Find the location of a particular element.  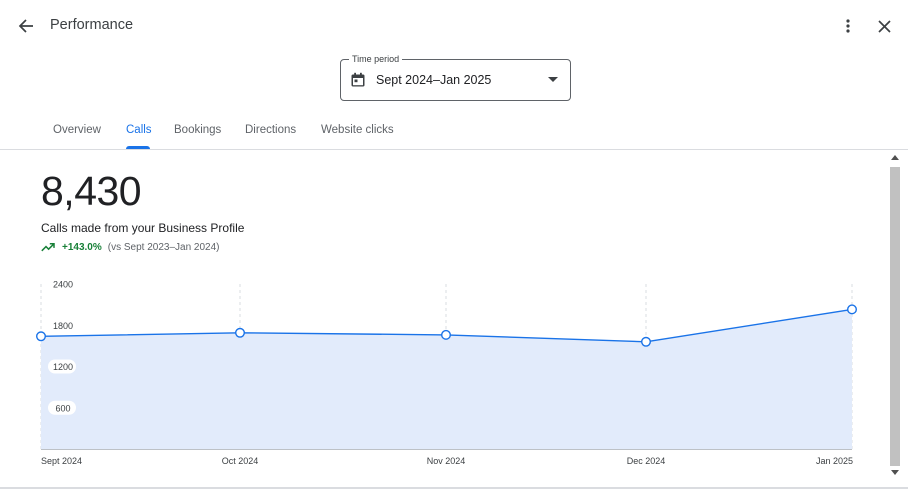

y-tick-label: 1800 is located at coordinates (63, 326).